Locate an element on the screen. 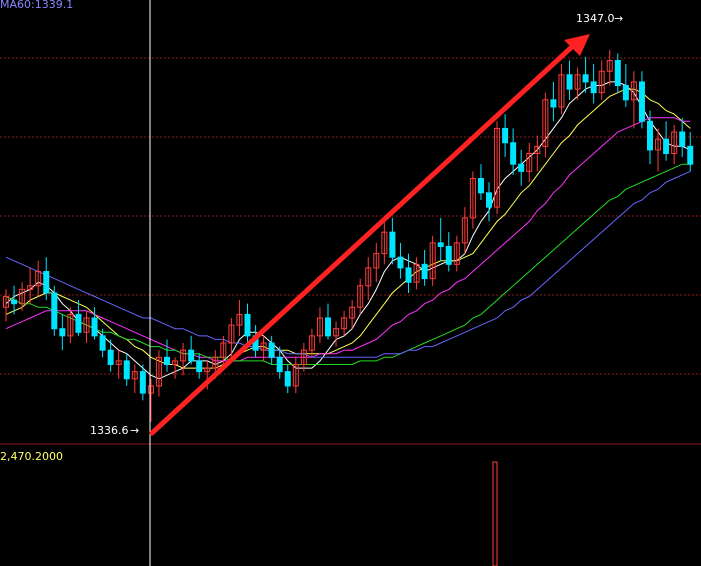  low-price-label: 1336.6 is located at coordinates (109, 430).